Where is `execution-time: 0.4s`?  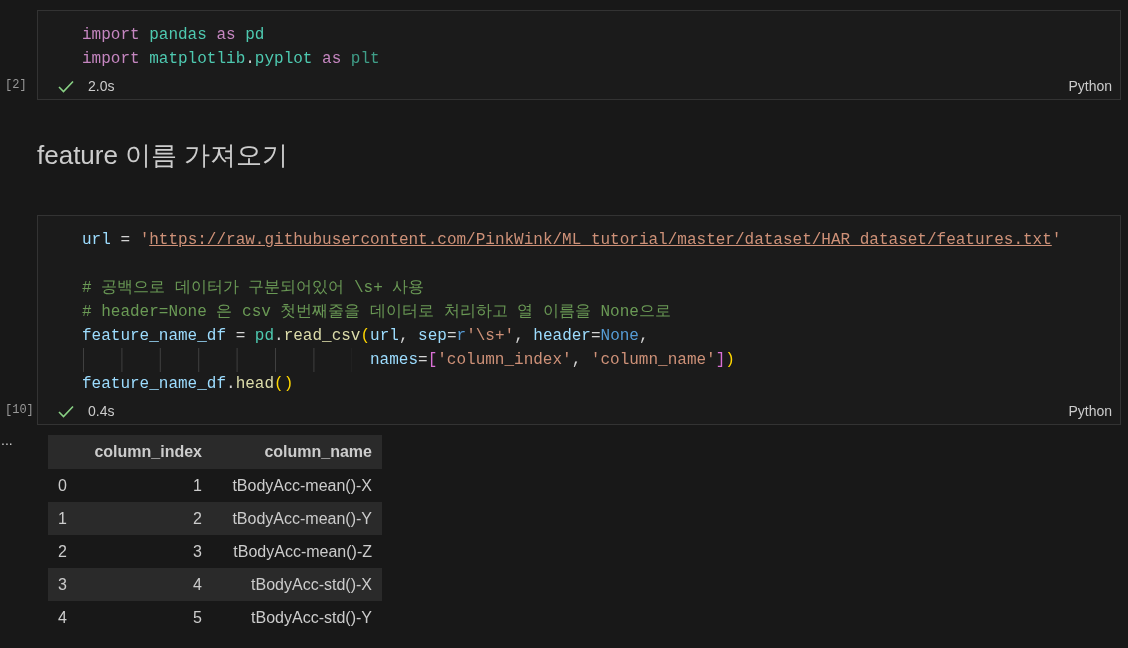 execution-time: 0.4s is located at coordinates (101, 411).